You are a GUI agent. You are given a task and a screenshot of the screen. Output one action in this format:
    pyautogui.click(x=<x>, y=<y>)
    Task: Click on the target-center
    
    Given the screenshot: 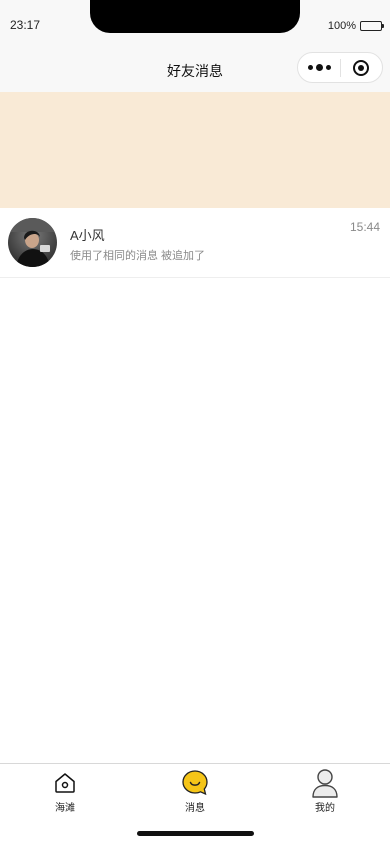 What is the action you would take?
    pyautogui.click(x=361, y=67)
    